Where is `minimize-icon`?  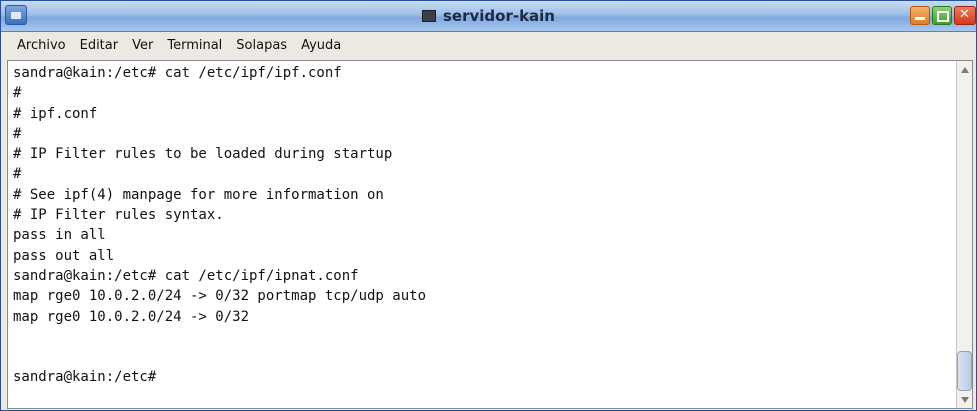 minimize-icon is located at coordinates (920, 15).